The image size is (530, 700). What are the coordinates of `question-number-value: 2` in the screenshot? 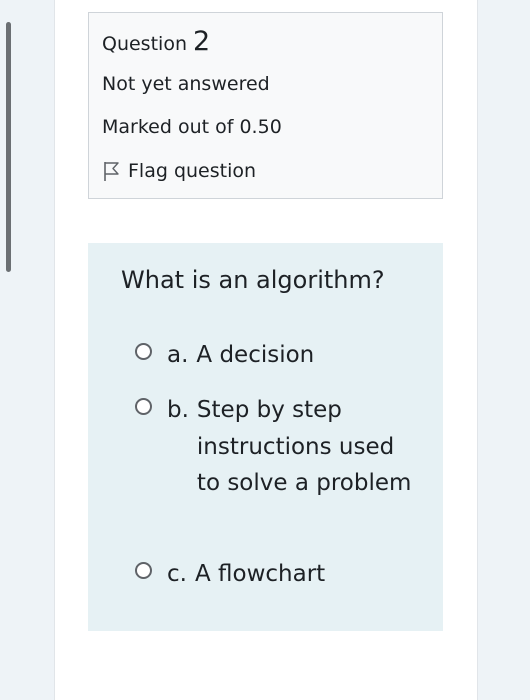 It's located at (202, 41).